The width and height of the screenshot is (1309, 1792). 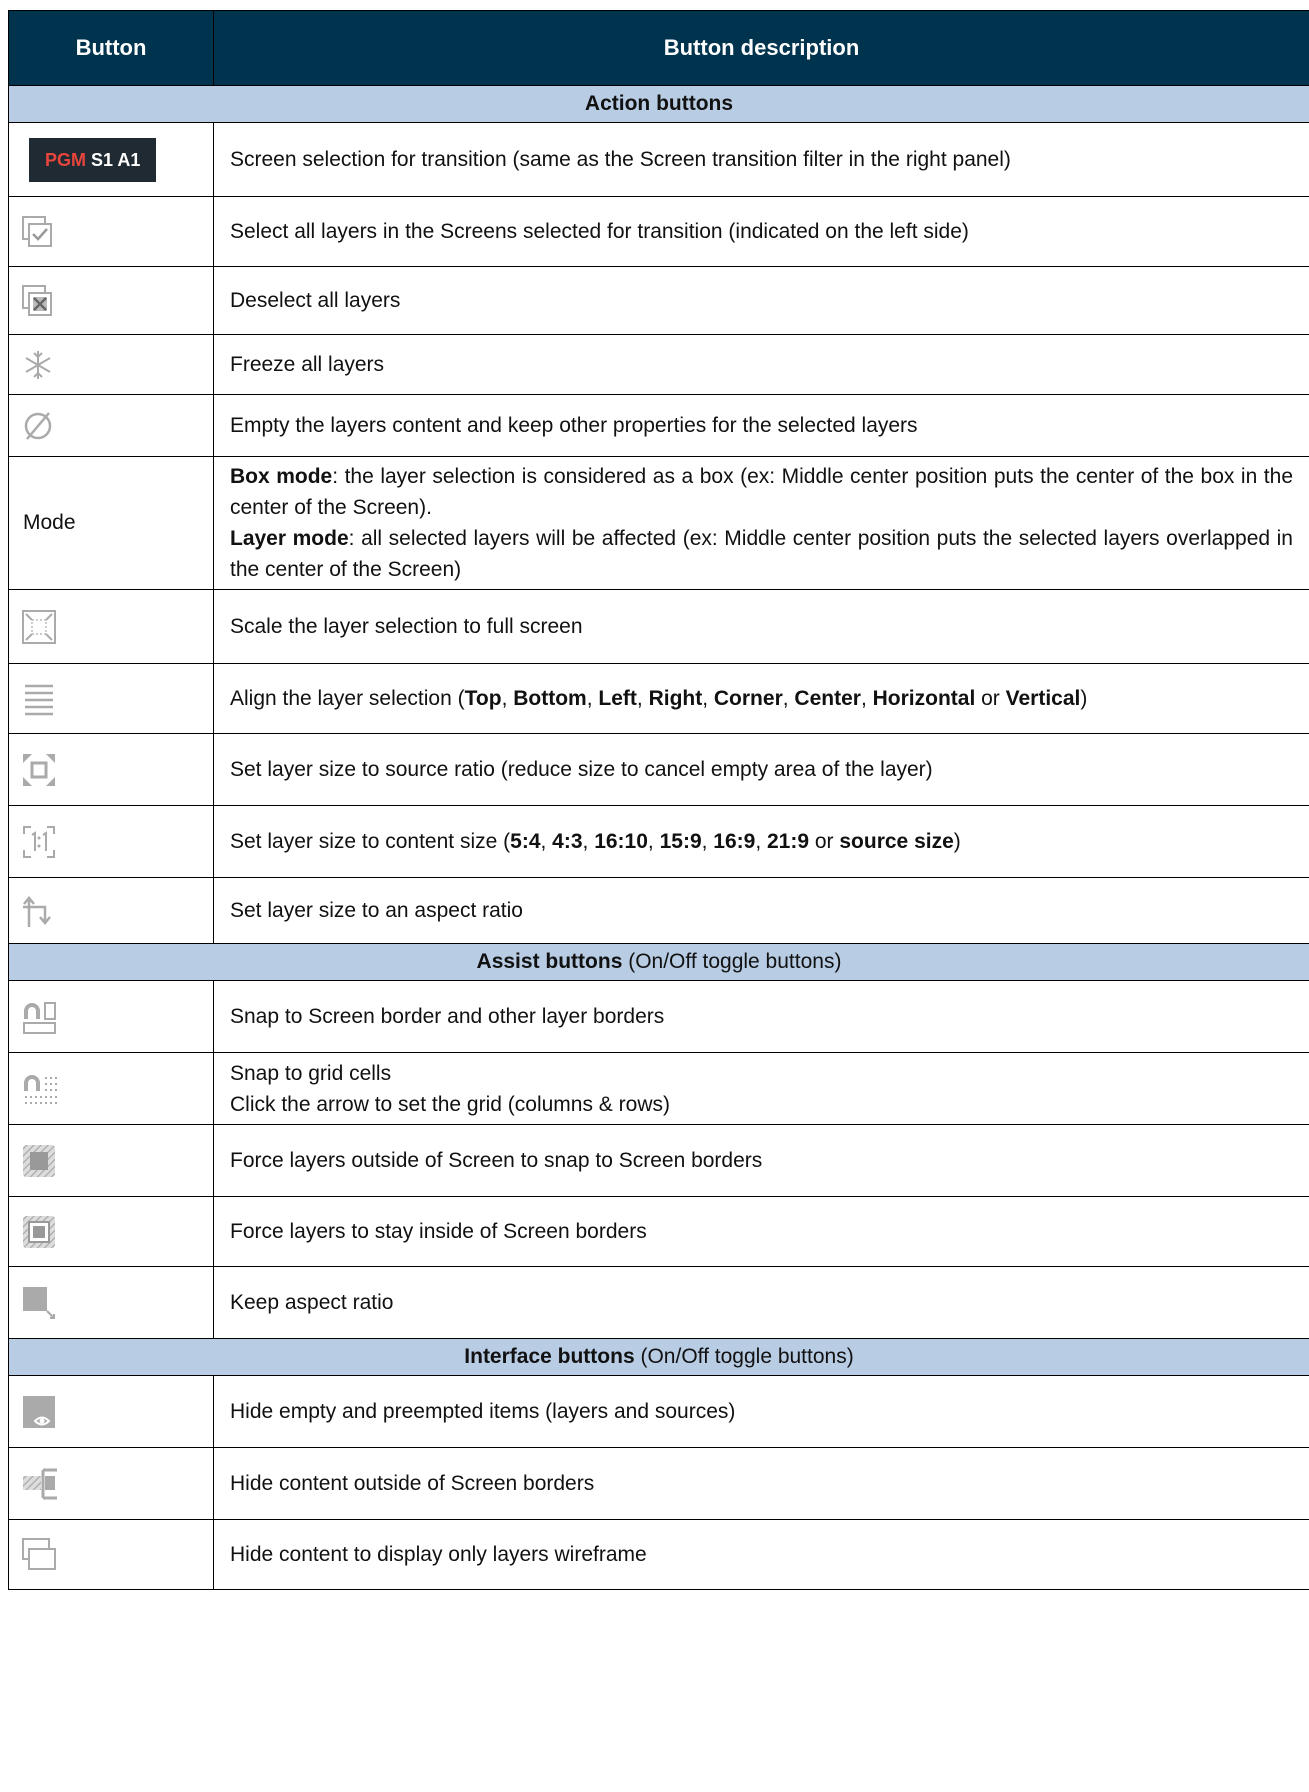 I want to click on mode-label: Mode, so click(x=111, y=523).